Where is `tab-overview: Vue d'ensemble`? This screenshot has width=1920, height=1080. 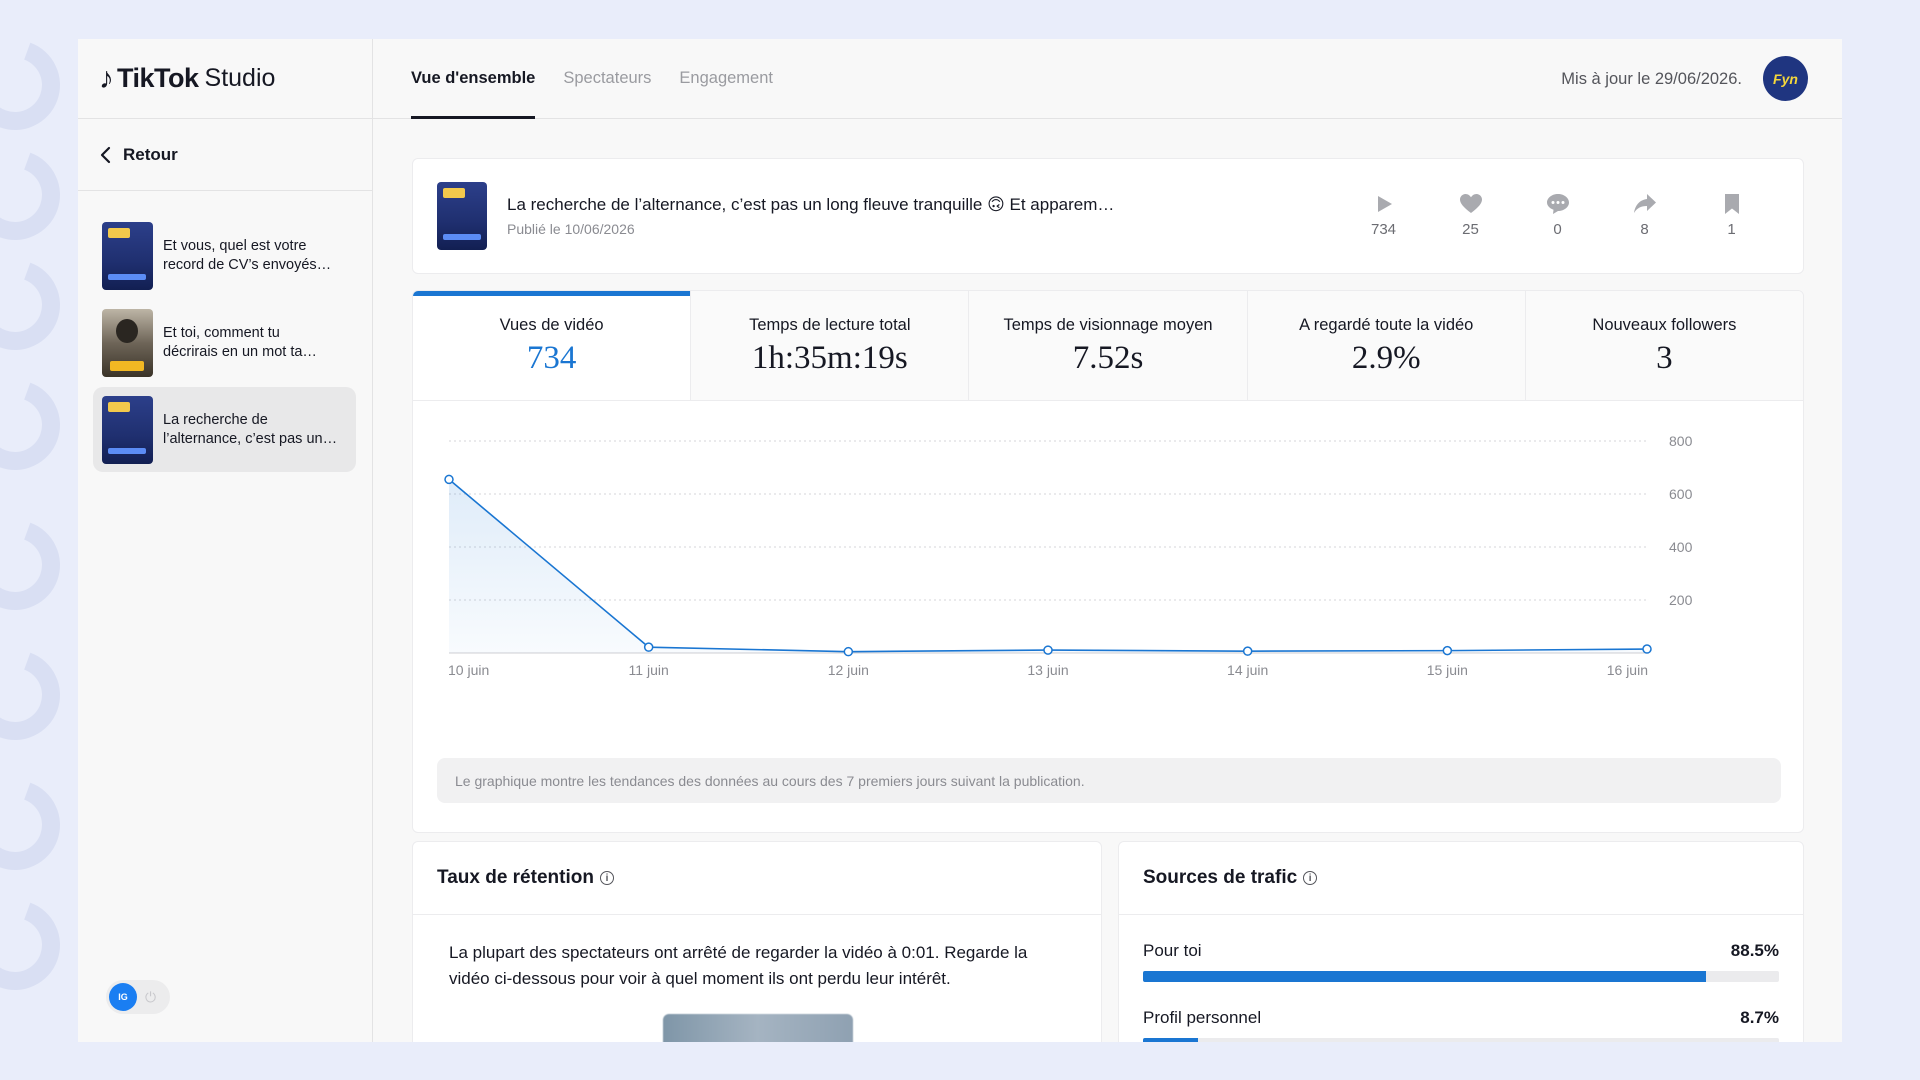 tab-overview: Vue d'ensemble is located at coordinates (473, 79).